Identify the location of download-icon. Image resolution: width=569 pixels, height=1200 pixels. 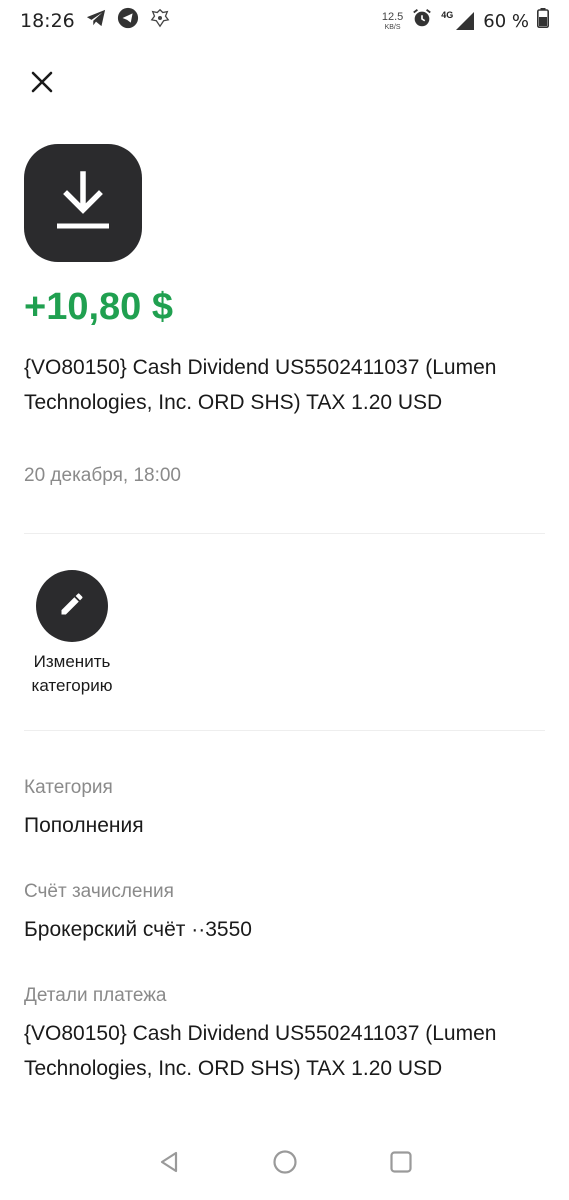
(83, 203).